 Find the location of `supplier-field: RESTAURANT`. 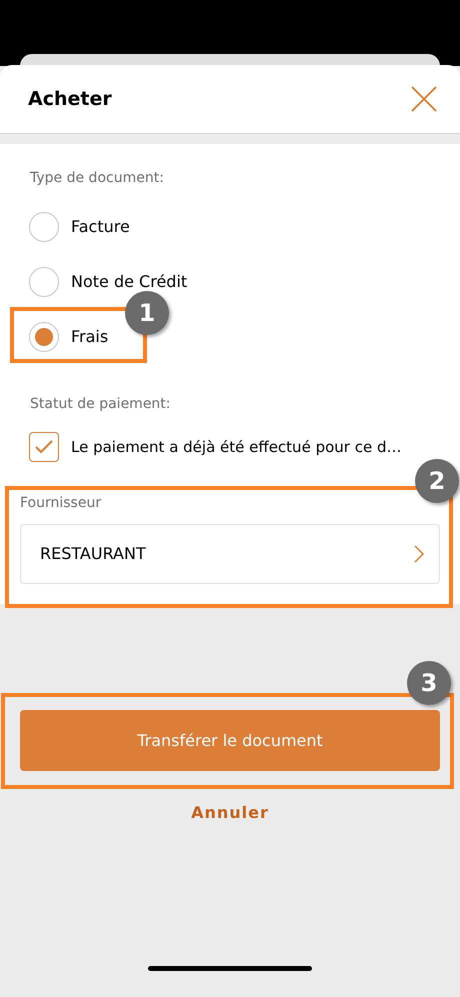

supplier-field: RESTAURANT is located at coordinates (230, 554).